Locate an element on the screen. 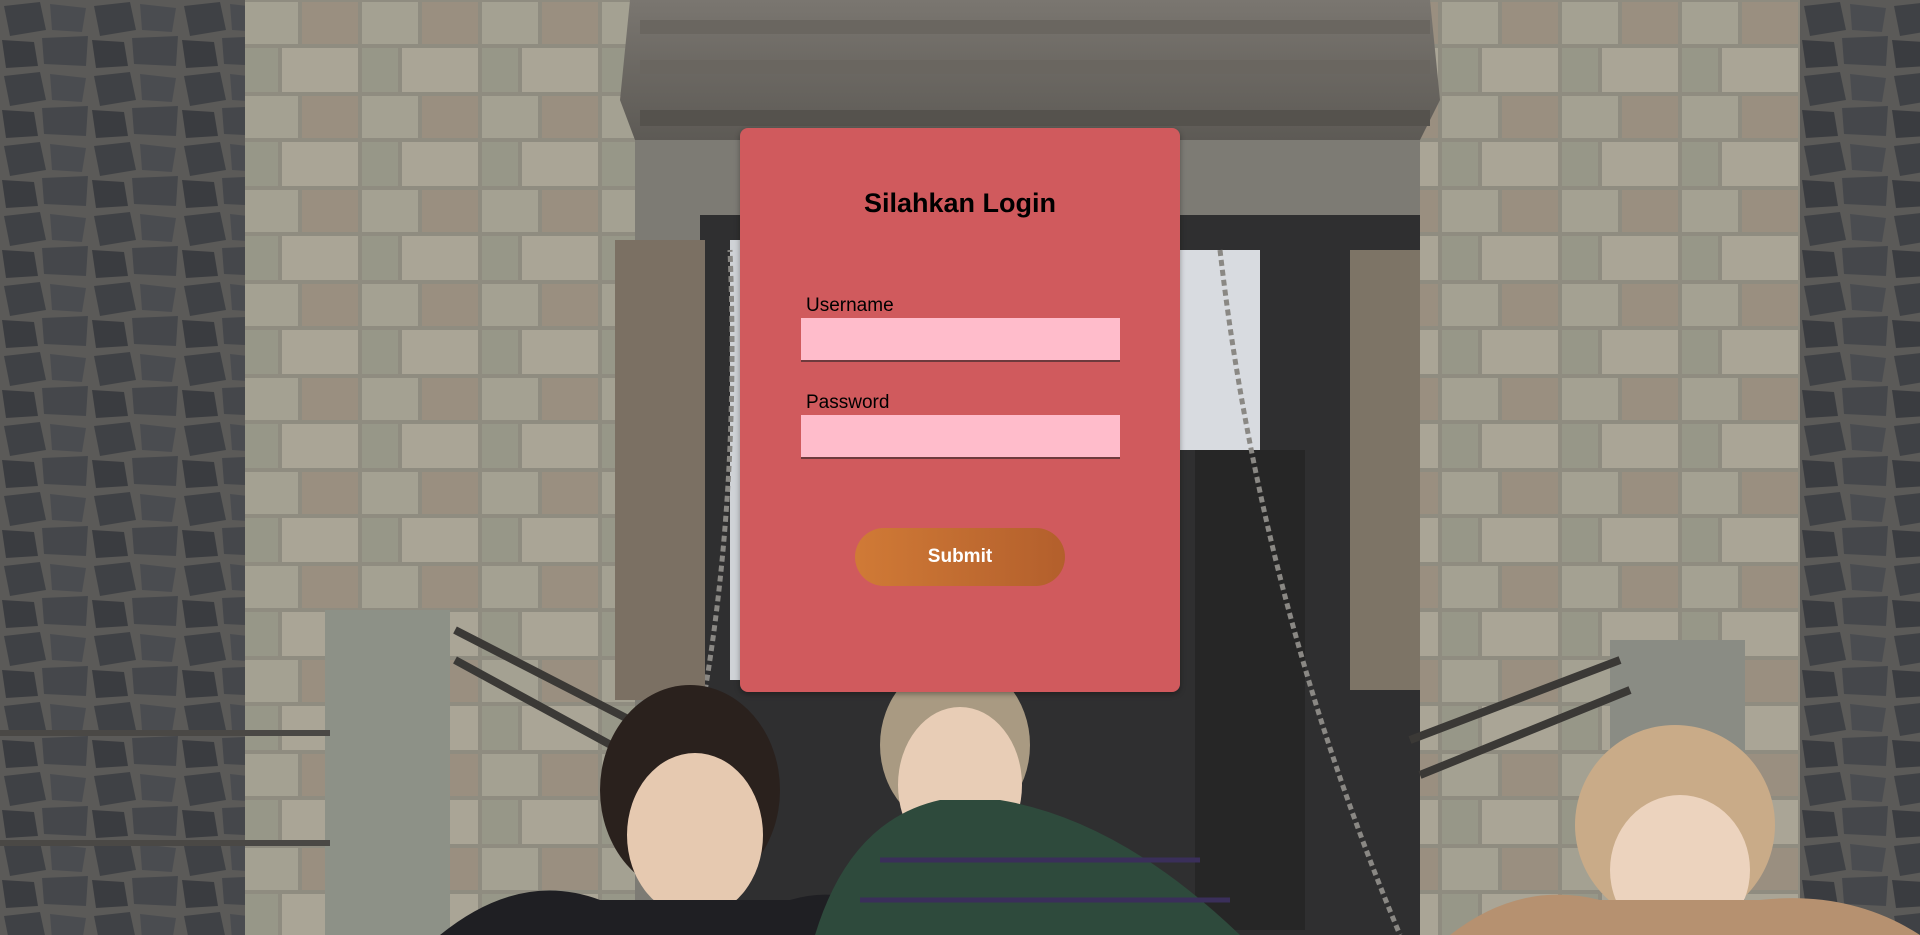 This screenshot has height=935, width=1920. login-card: Silahkan Login Username Password Submit is located at coordinates (960, 410).